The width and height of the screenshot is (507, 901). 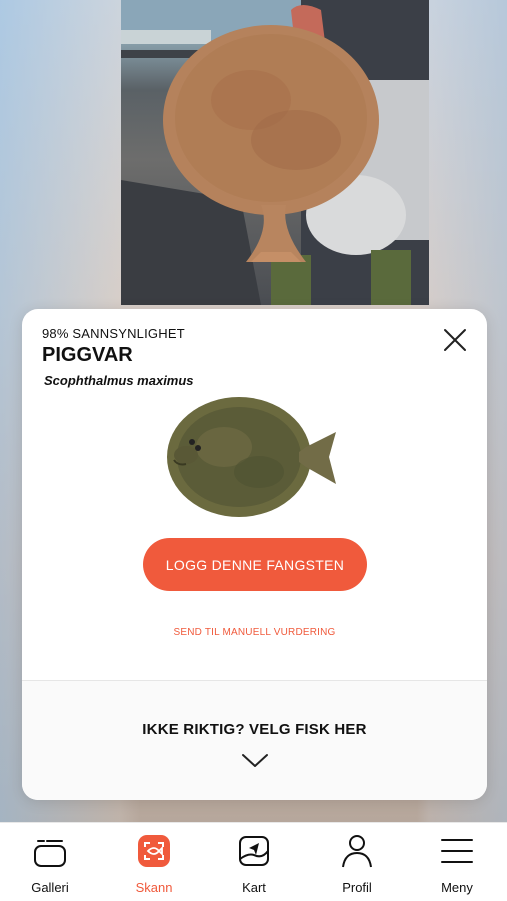 I want to click on bottom-tab-bar: Galleri Skann Kart Profil Meny, so click(x=253, y=861).